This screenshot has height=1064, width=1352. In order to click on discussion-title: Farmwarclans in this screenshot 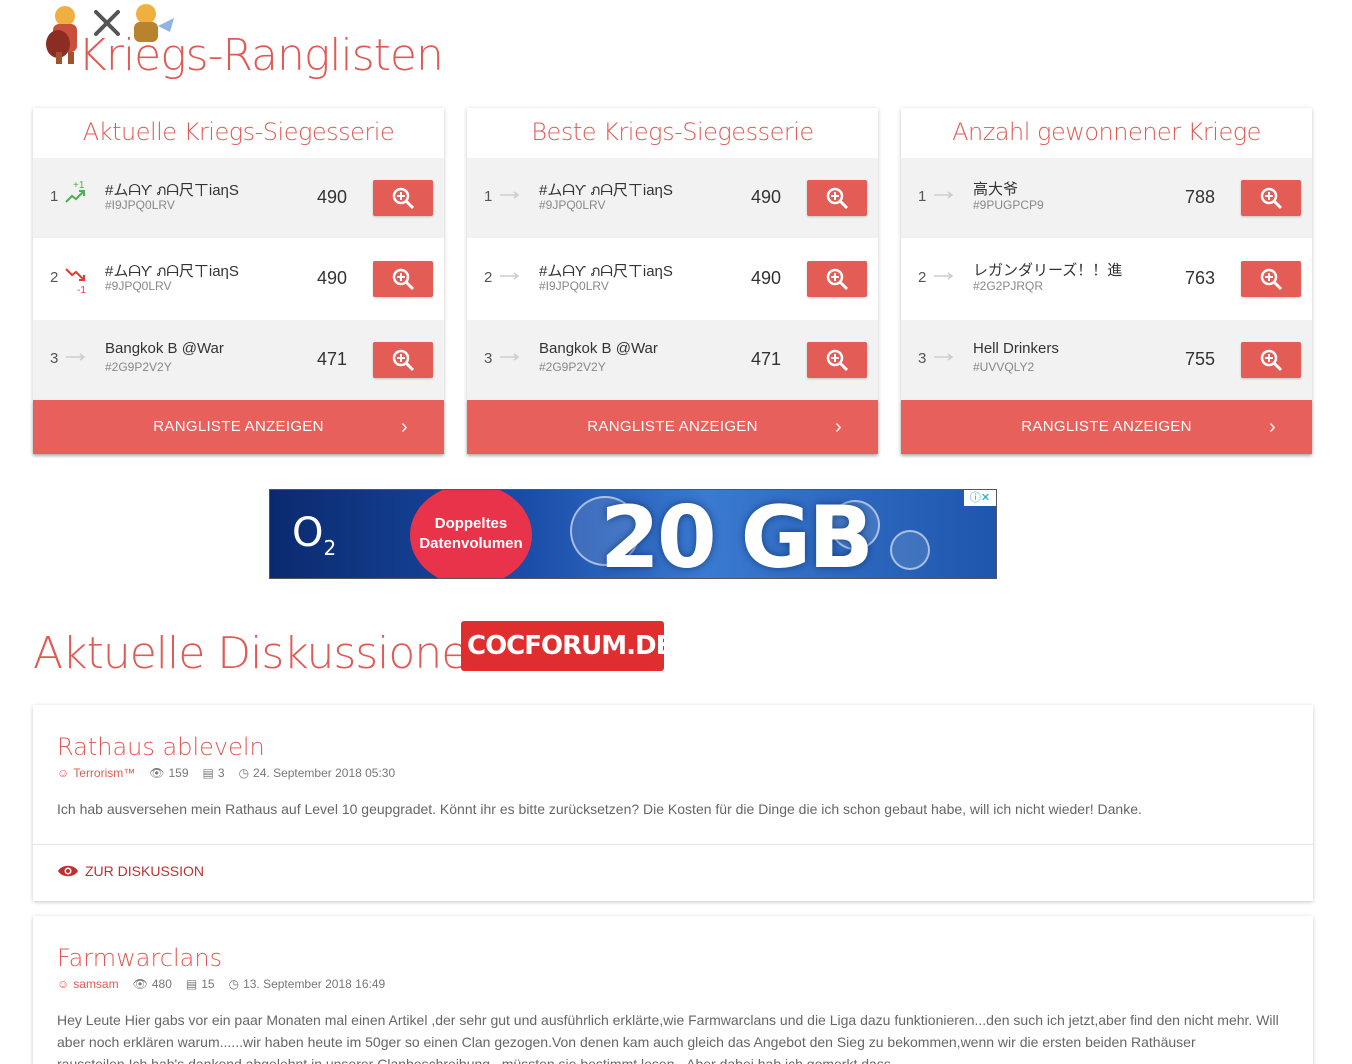, I will do `click(139, 958)`.